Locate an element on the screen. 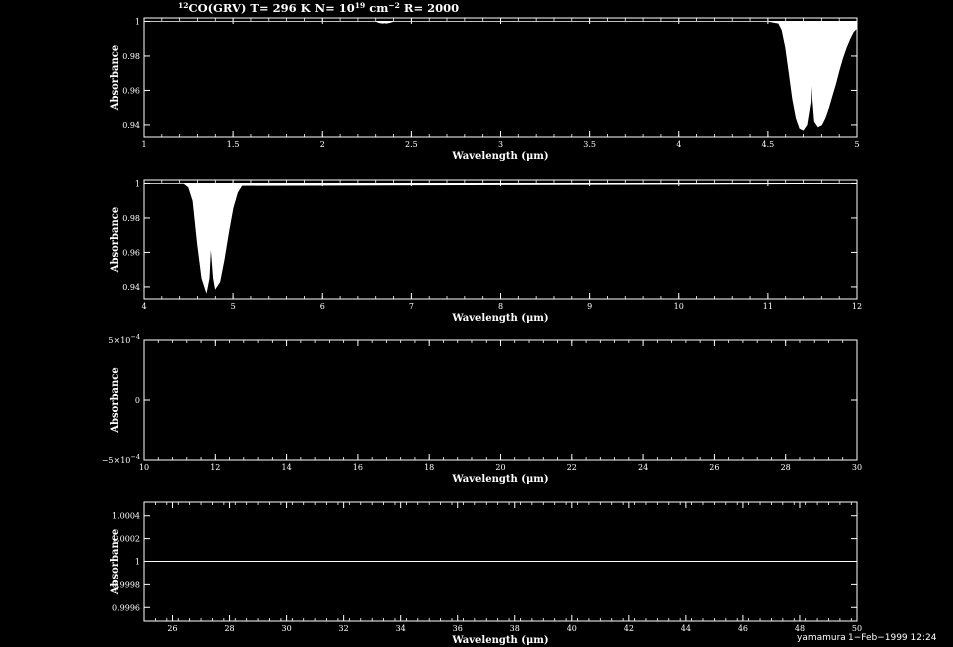  y-tick-label-base: 5×10 is located at coordinates (119, 340).